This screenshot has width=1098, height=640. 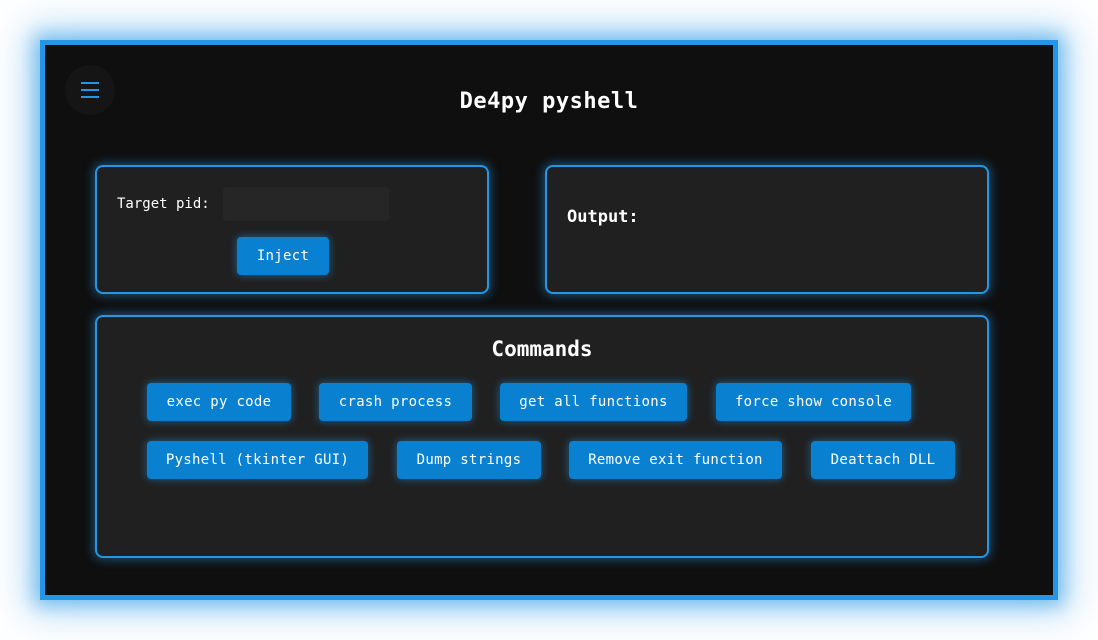 What do you see at coordinates (675, 460) in the screenshot?
I see `remove-exit-function-button: Remove exit function` at bounding box center [675, 460].